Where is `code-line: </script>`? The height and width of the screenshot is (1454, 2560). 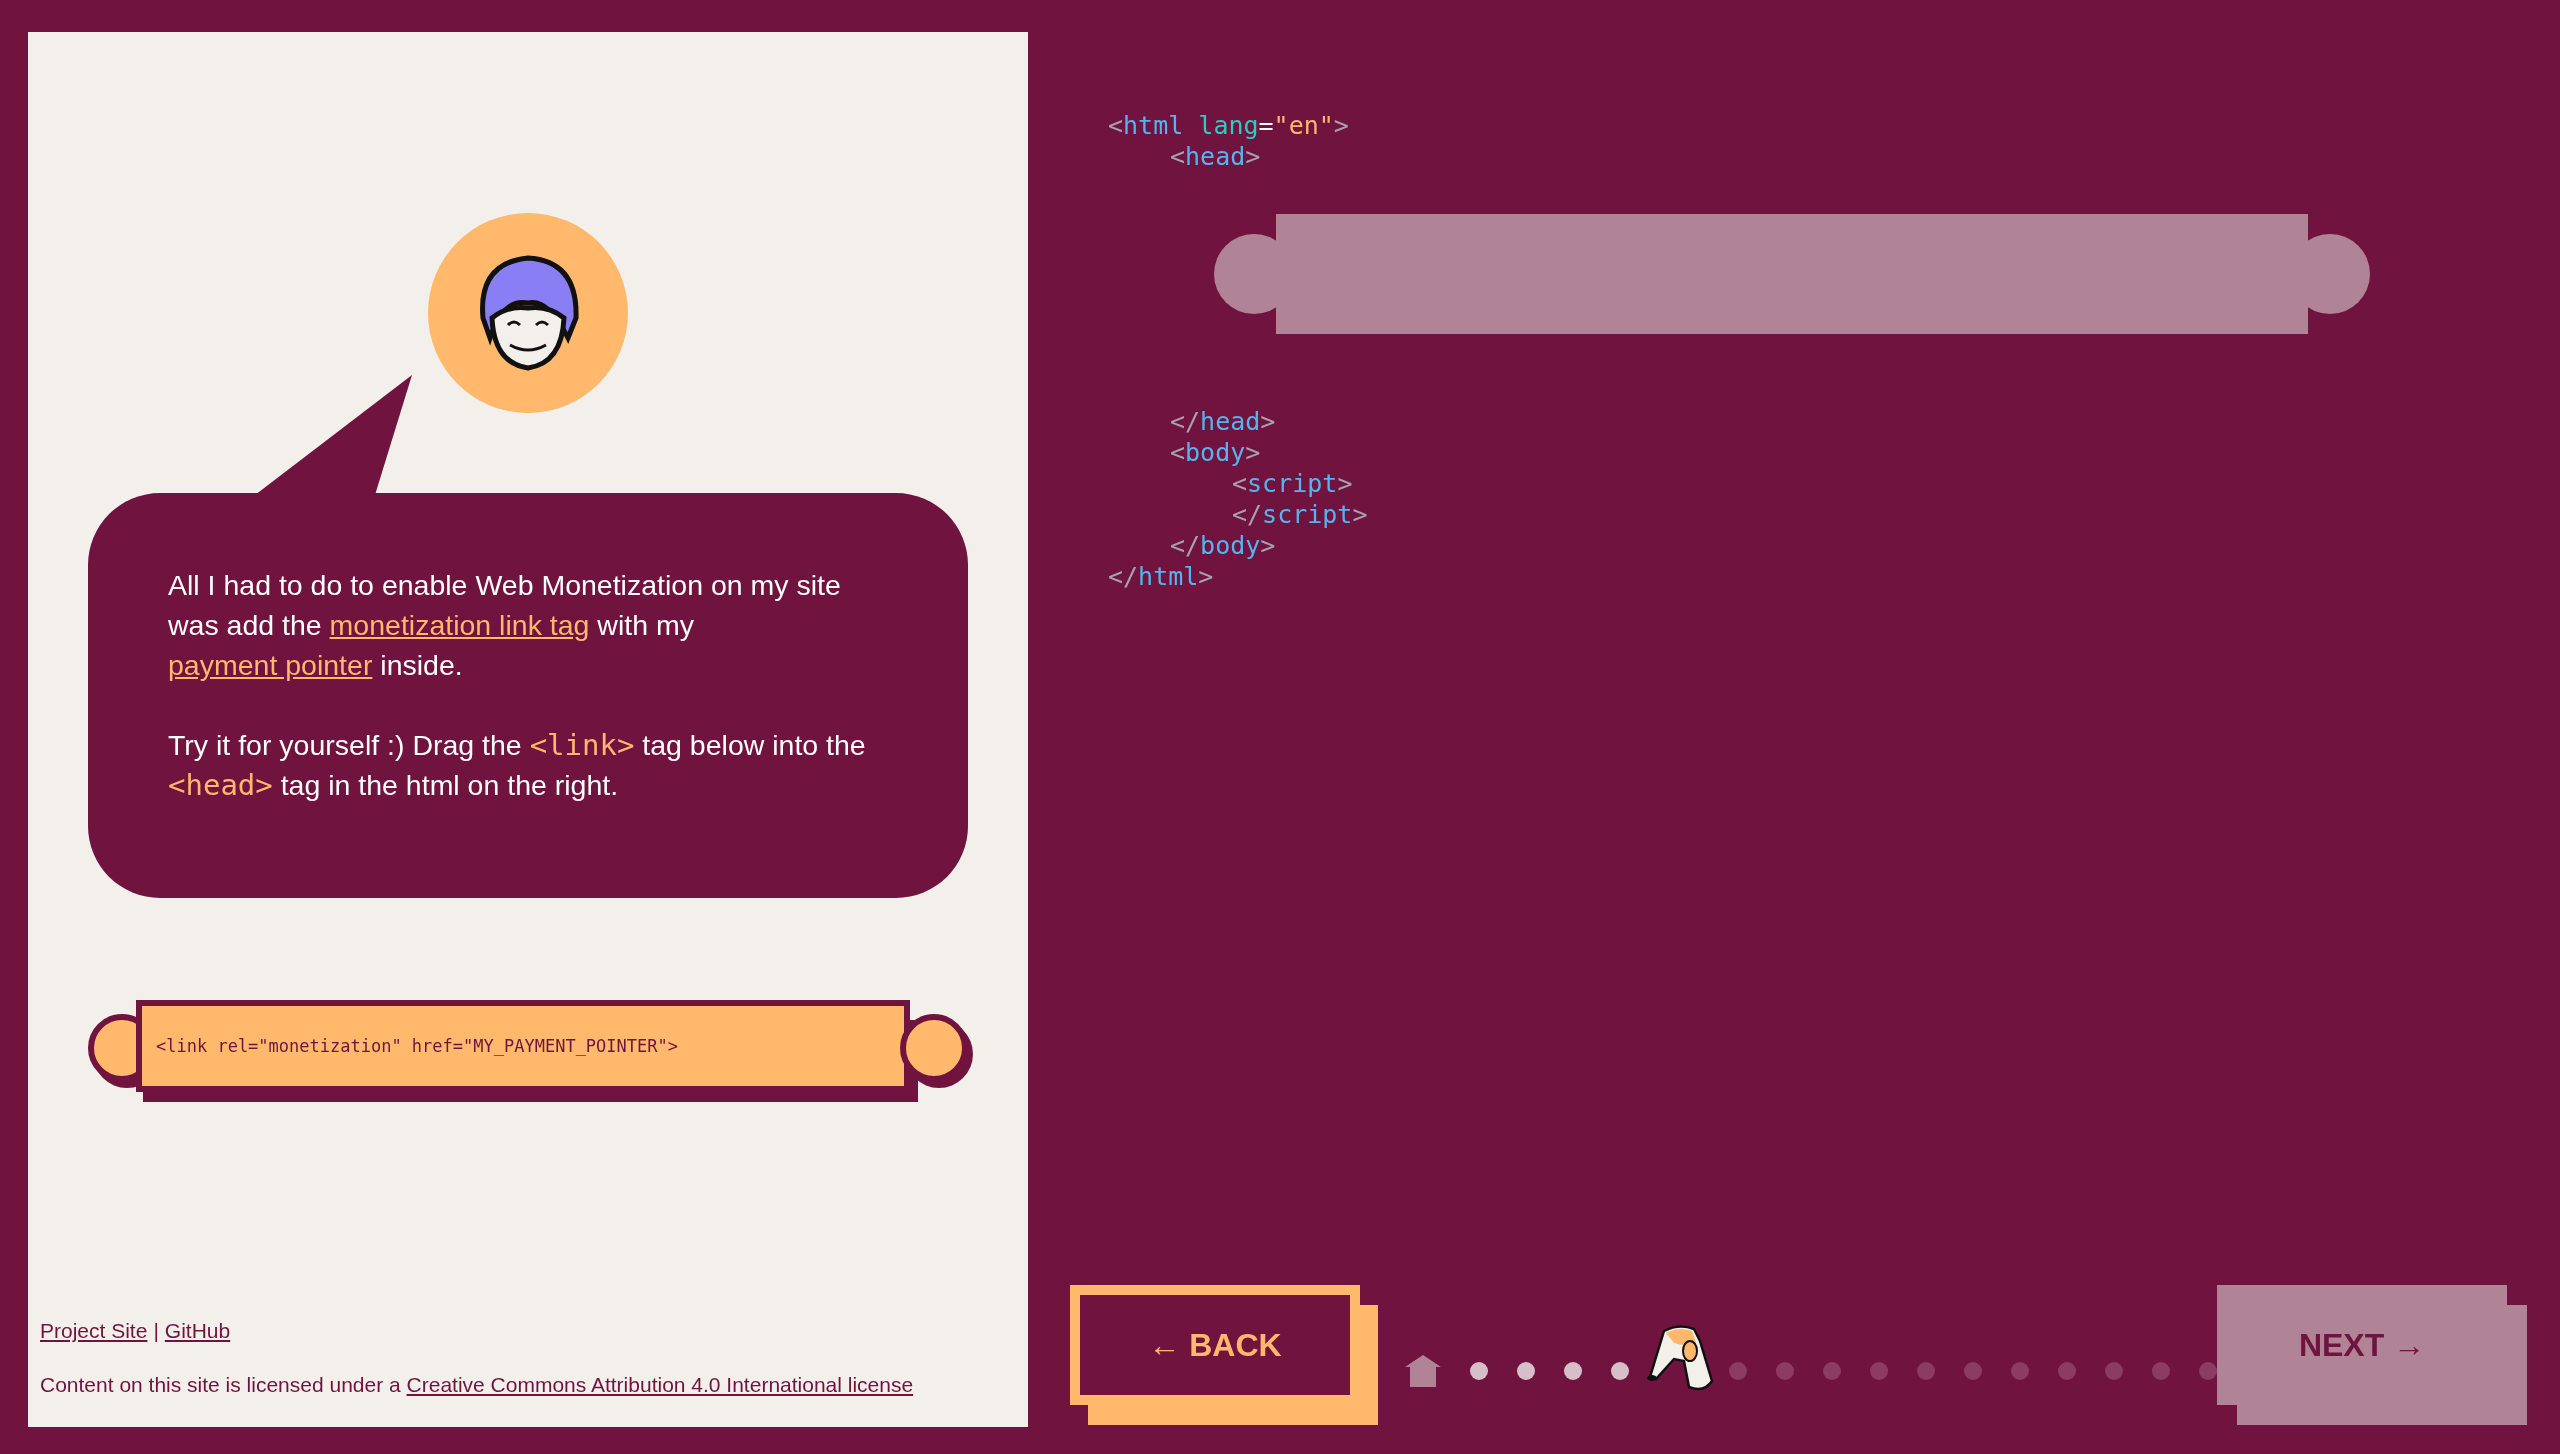
code-line: </script> is located at coordinates (1300, 514).